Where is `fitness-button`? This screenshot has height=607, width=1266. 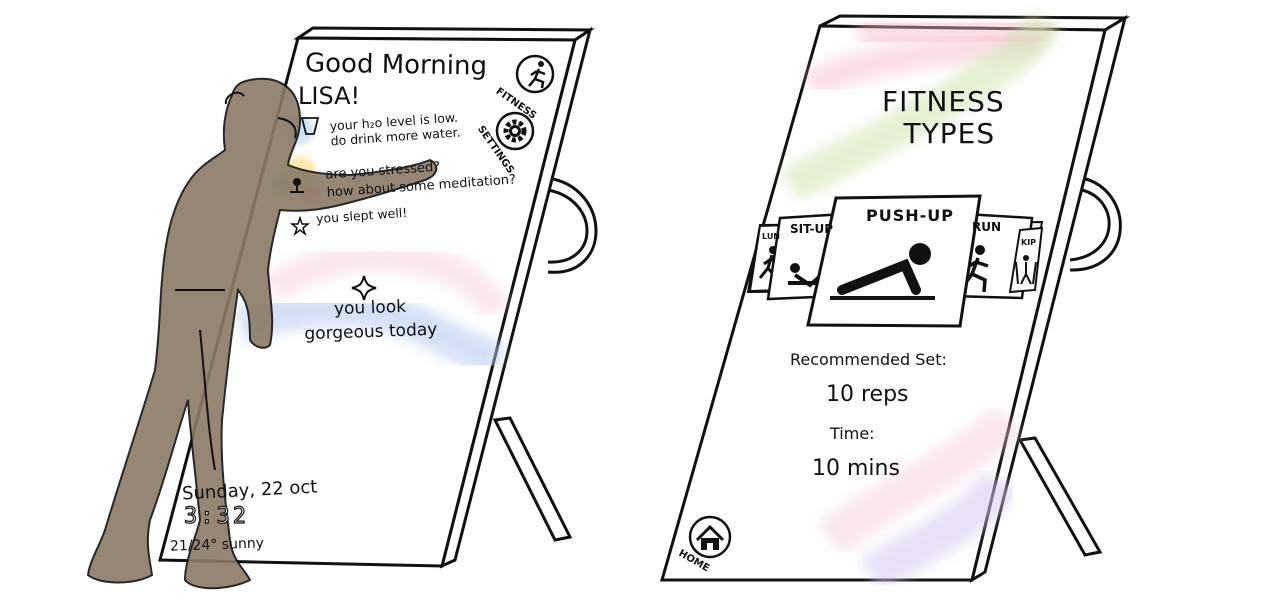 fitness-button is located at coordinates (535, 74).